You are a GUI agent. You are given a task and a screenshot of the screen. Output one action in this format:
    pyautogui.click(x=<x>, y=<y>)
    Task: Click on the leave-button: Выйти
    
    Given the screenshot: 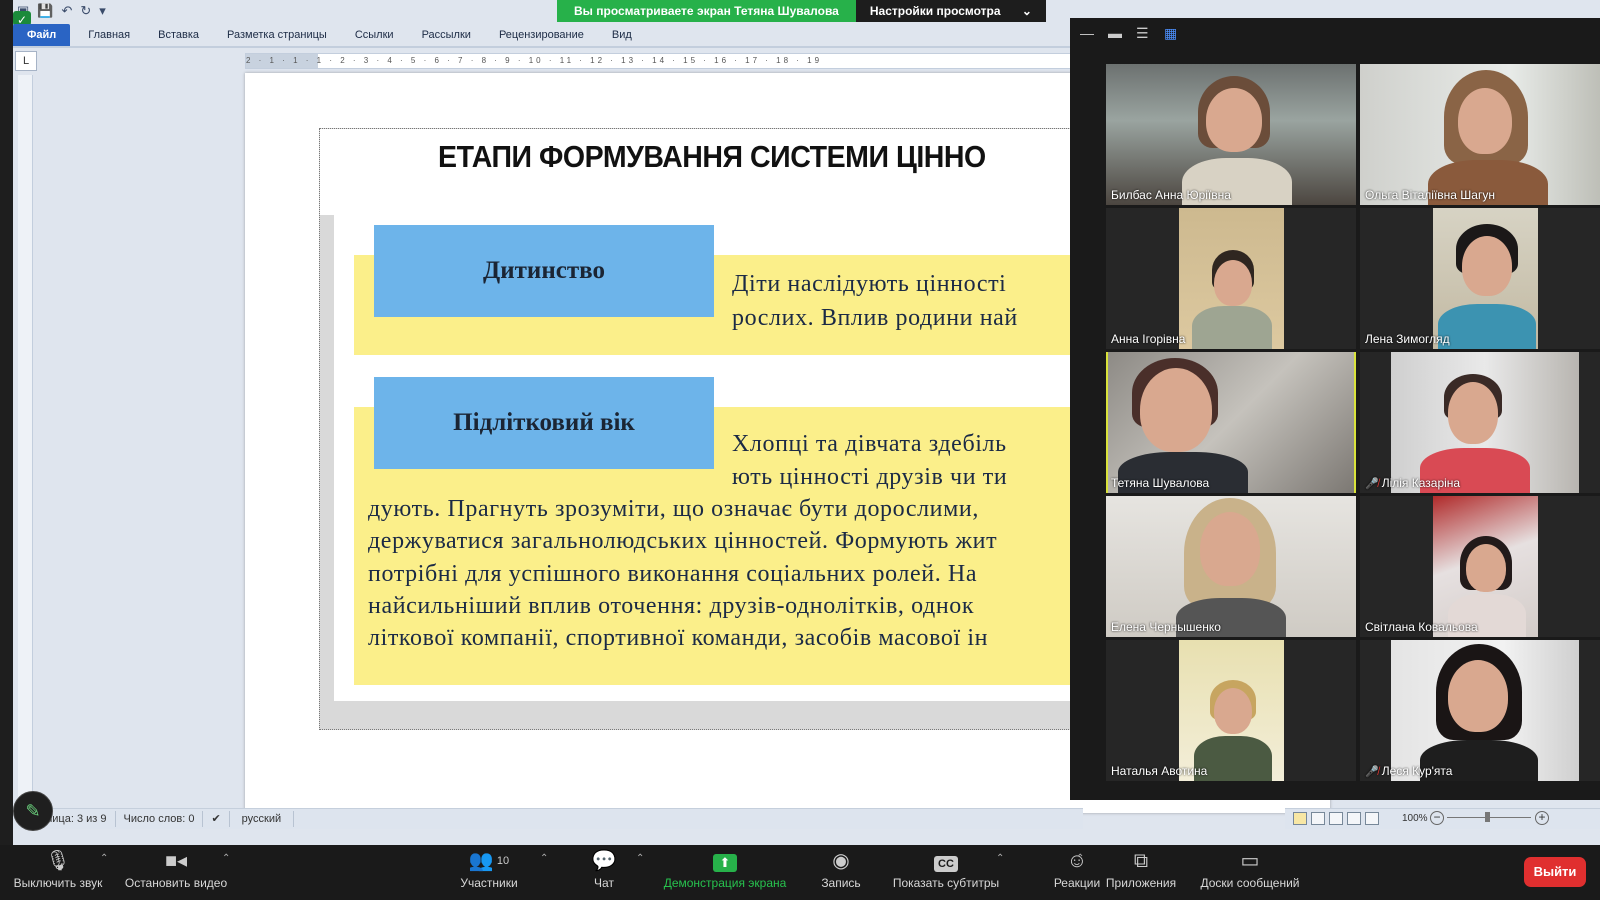 What is the action you would take?
    pyautogui.click(x=1555, y=872)
    